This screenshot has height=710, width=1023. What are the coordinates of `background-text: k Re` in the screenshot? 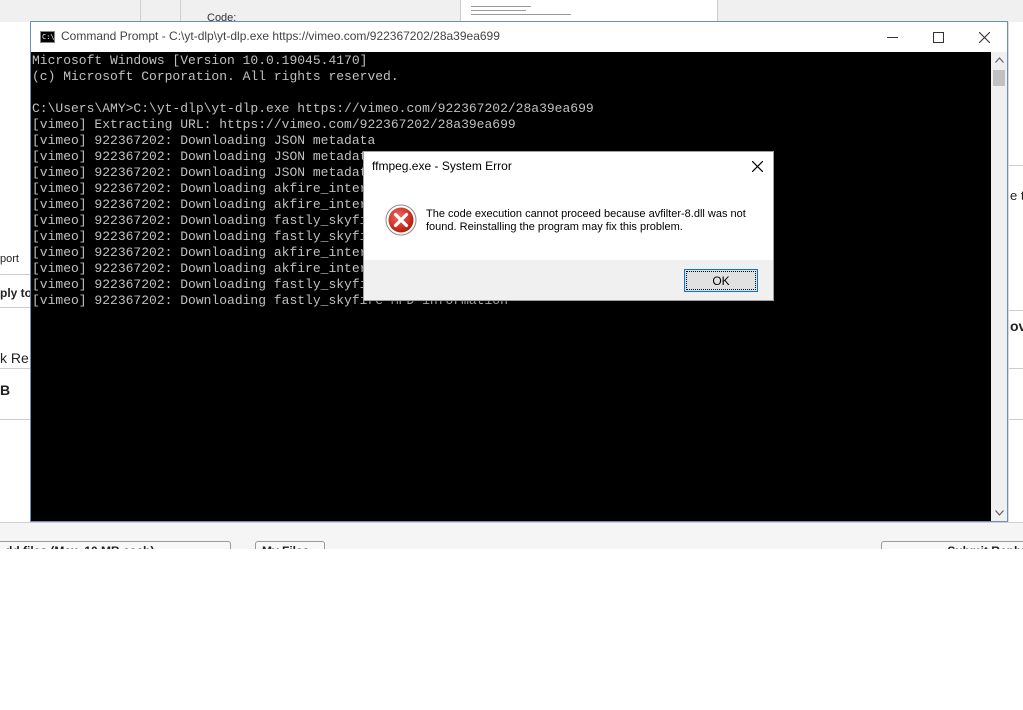 It's located at (14, 358).